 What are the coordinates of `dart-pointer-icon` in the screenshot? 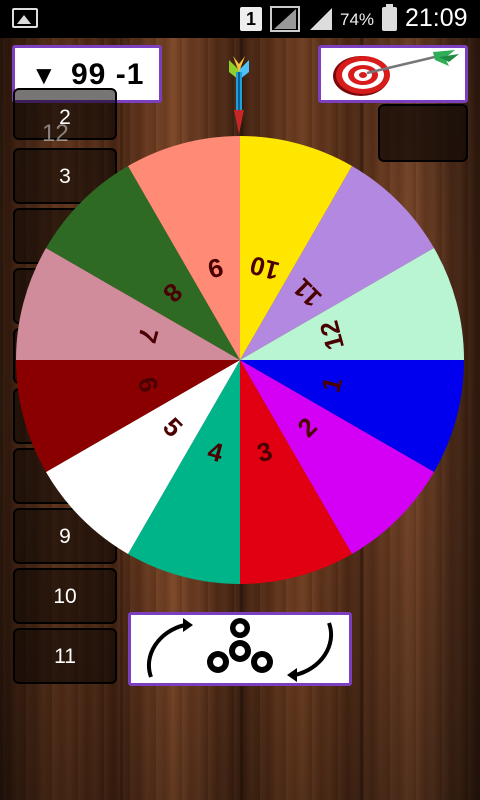 It's located at (239, 95).